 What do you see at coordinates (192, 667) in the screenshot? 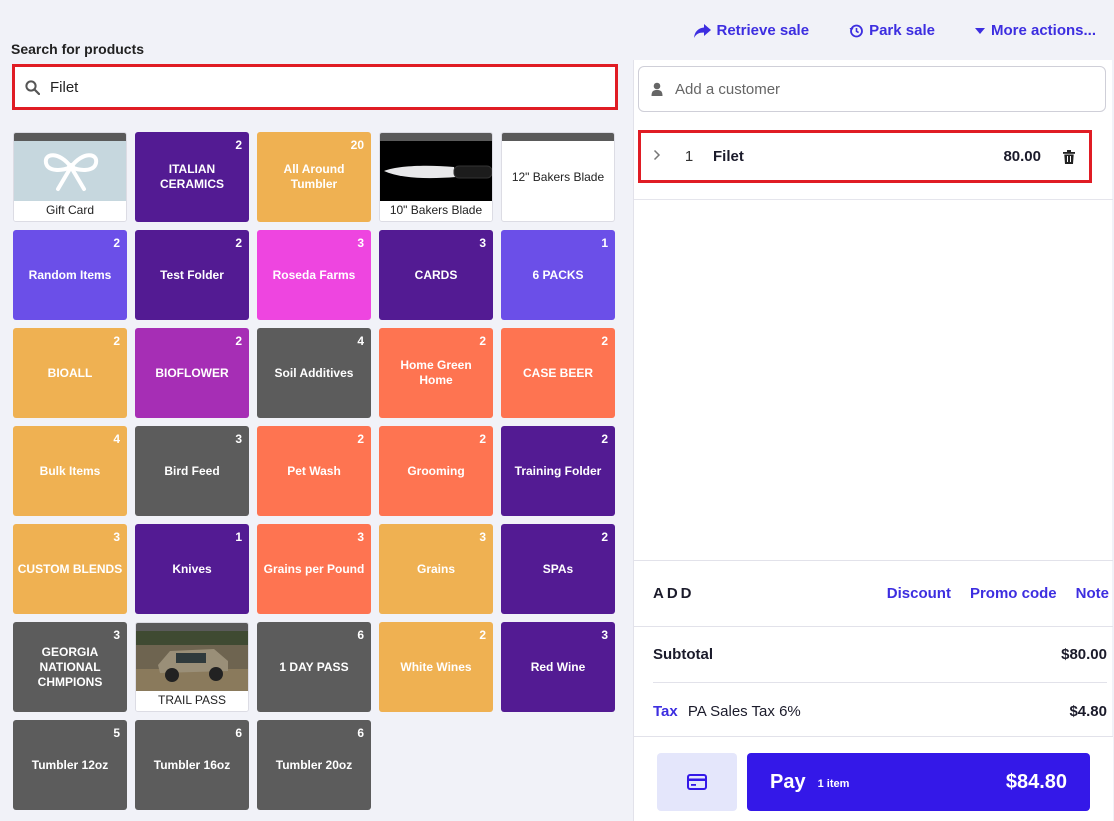
I see `product-tile: TRAIL PASS` at bounding box center [192, 667].